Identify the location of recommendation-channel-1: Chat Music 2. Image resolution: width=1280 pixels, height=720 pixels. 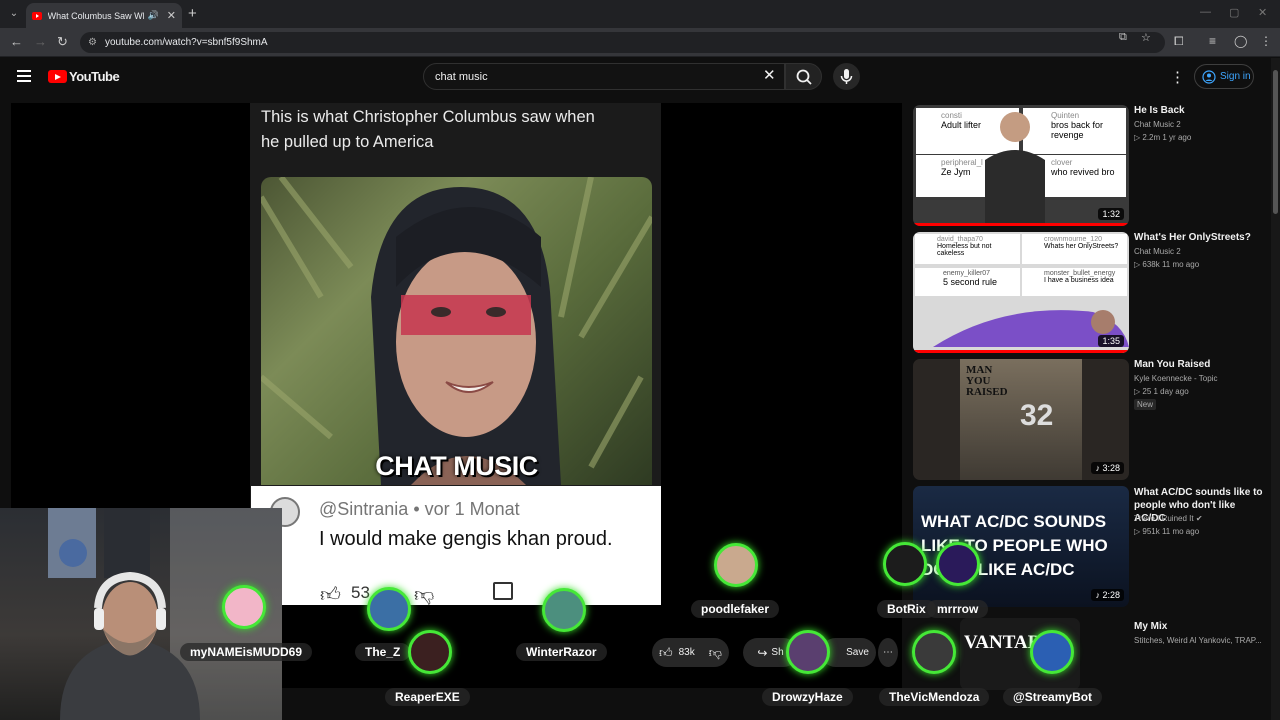
(1157, 124).